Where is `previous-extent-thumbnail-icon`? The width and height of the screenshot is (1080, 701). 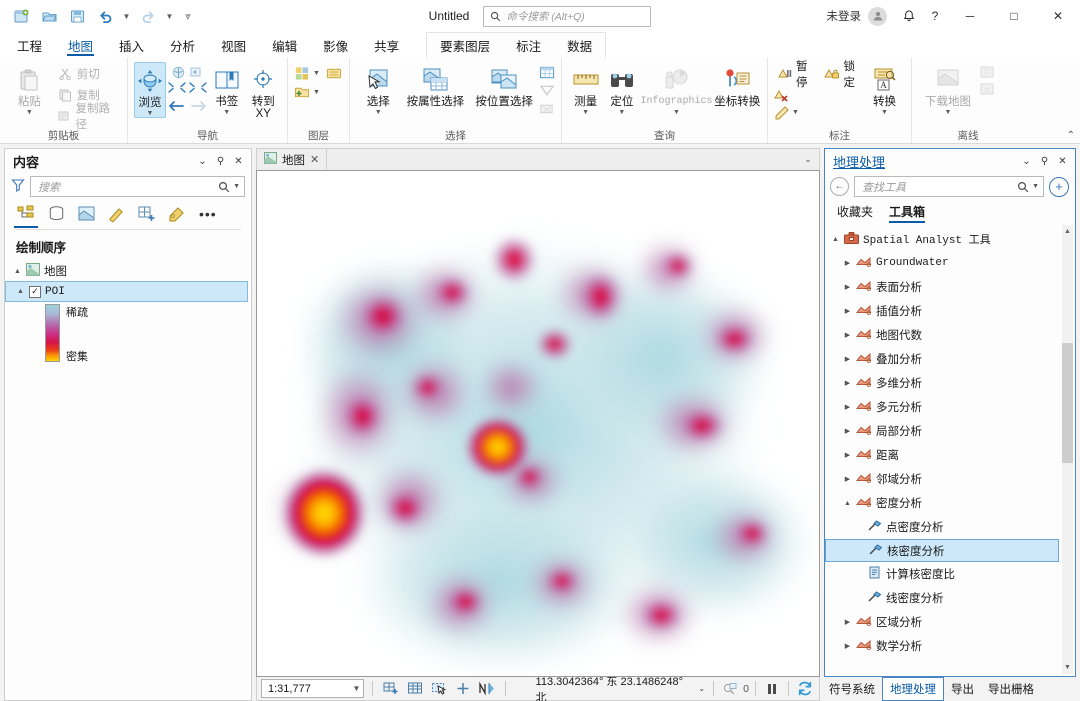
previous-extent-thumbnail-icon is located at coordinates (197, 72).